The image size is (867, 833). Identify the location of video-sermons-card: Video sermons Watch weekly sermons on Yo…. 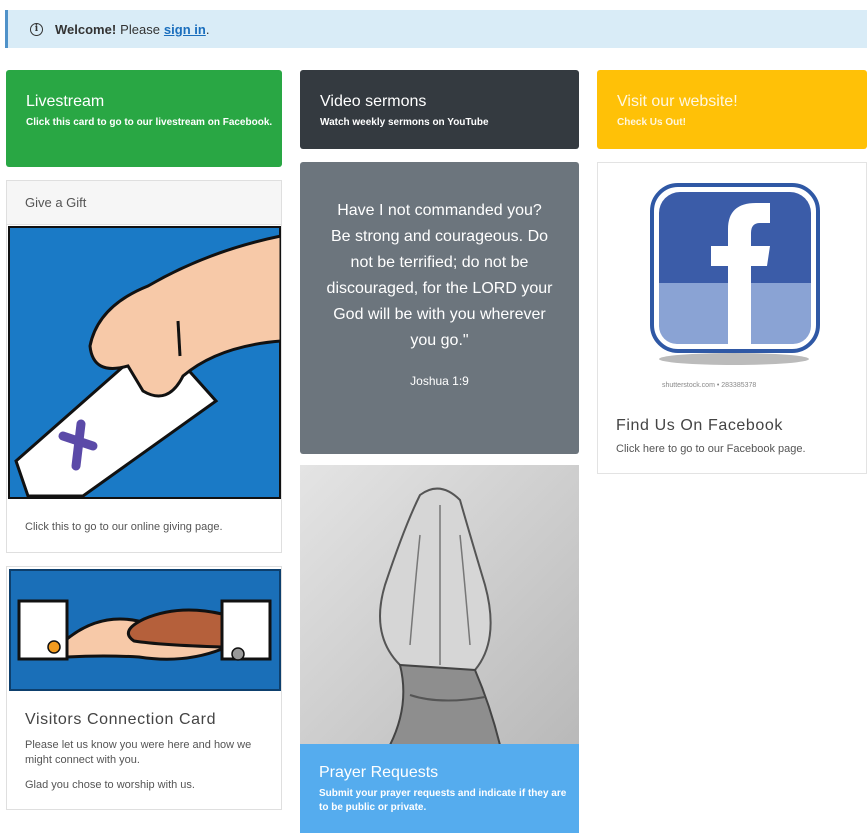
(439, 109).